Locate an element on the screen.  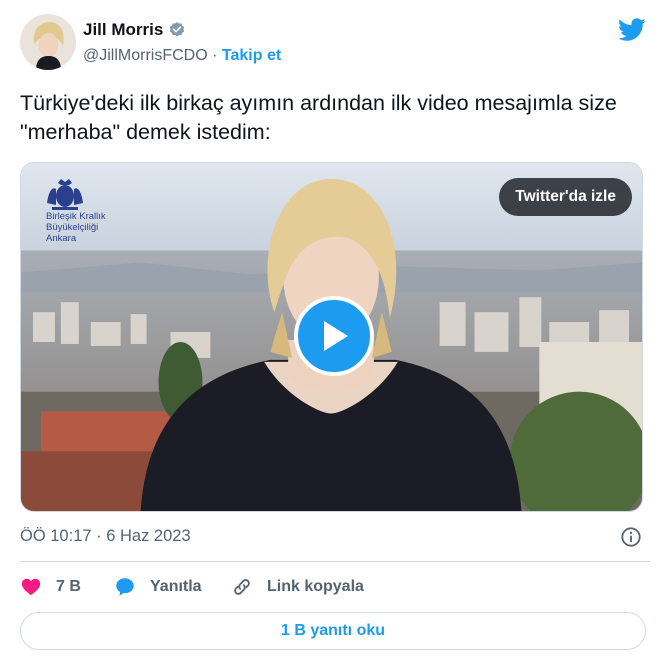
embassy-line-2: Büyükelçiliği is located at coordinates (72, 227).